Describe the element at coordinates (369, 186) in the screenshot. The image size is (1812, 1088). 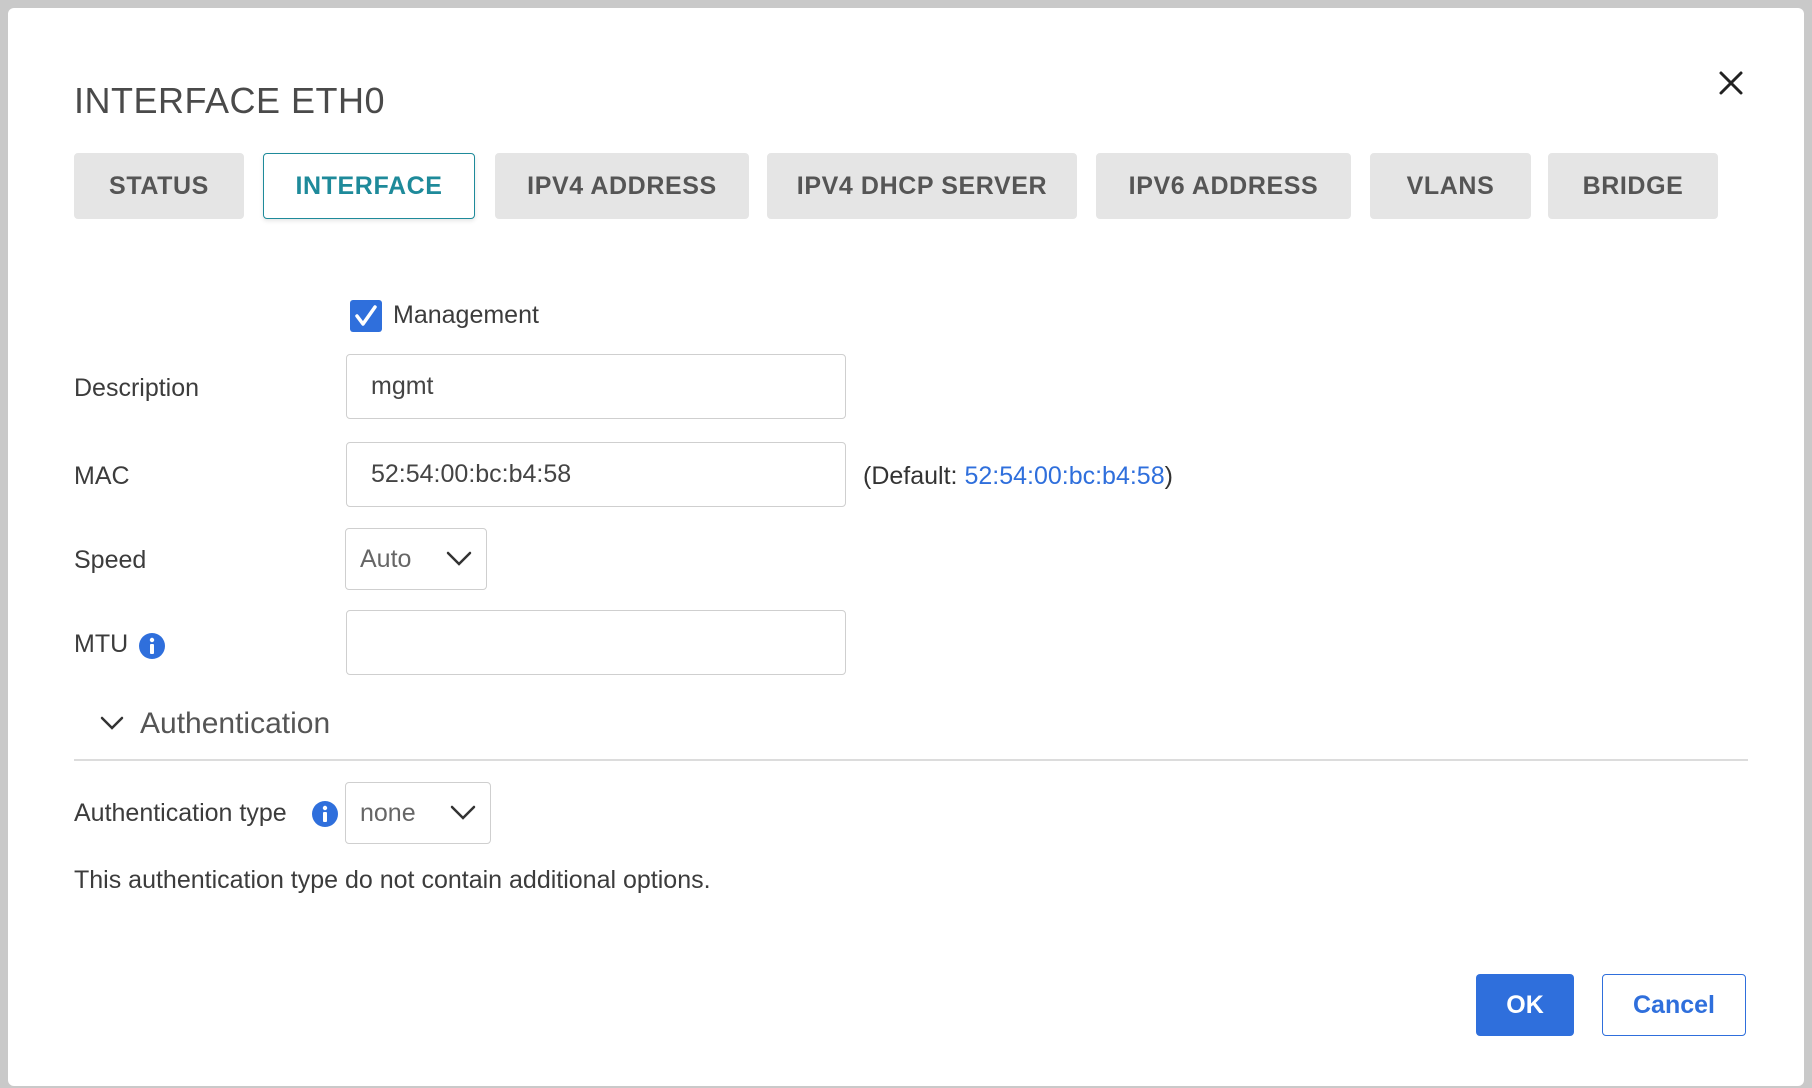
I see `tab-interface: INTERFACE` at that location.